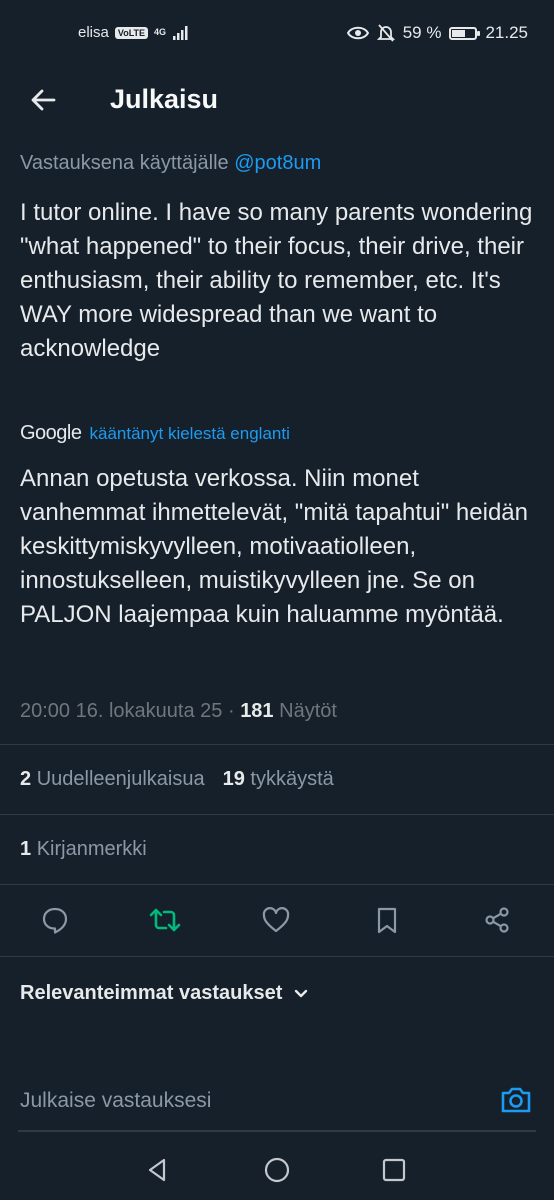  I want to click on triangle-back-icon, so click(157, 1170).